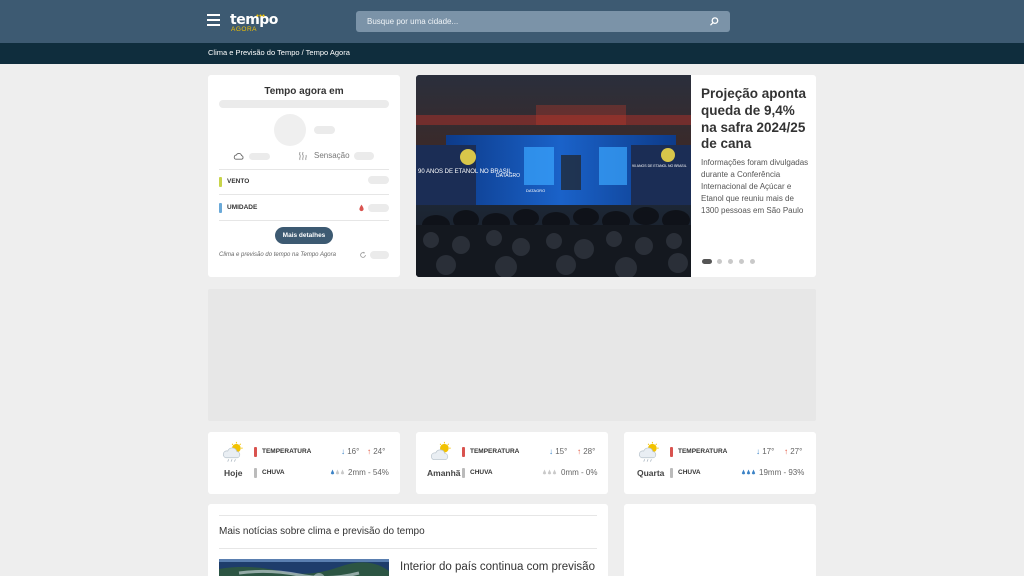  I want to click on temperature-placeholder, so click(324, 130).